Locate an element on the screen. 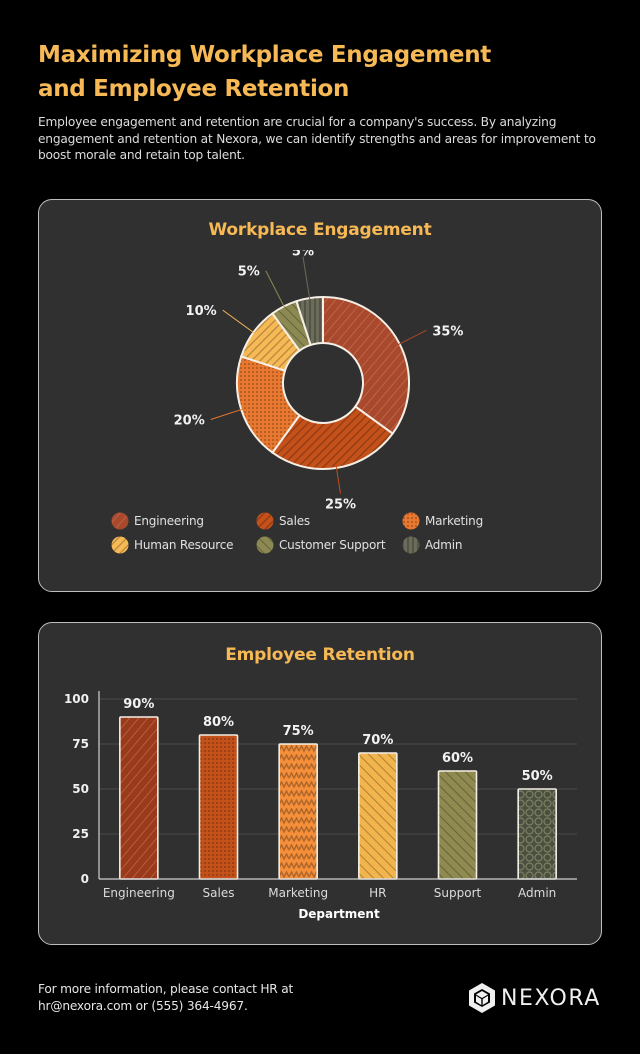  legend-item-sales: Sales is located at coordinates (329, 520).